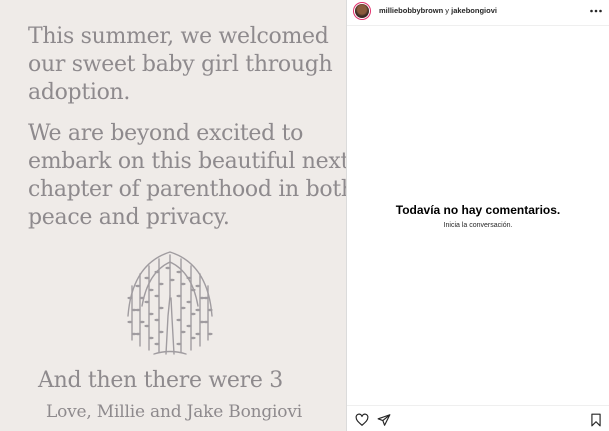  I want to click on post-text-line: adoption., so click(79, 92).